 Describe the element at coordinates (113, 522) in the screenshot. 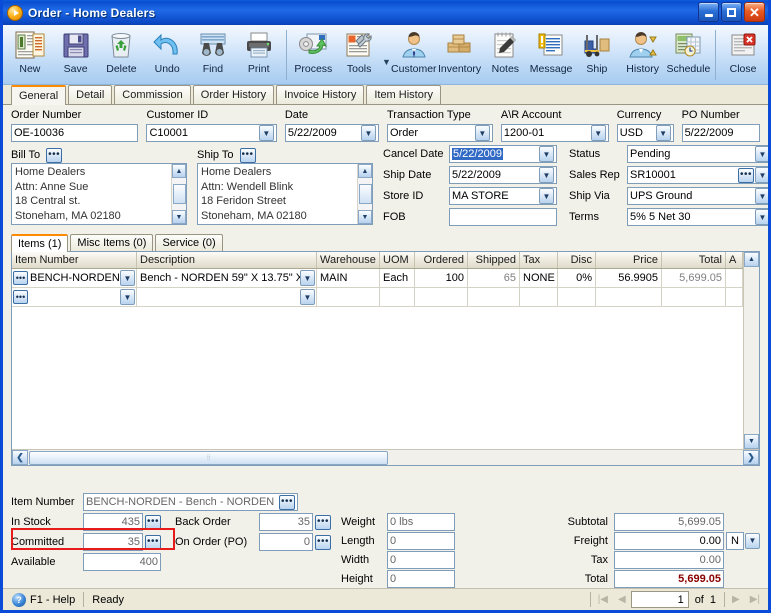

I see `in-stock-value-box: 435` at that location.